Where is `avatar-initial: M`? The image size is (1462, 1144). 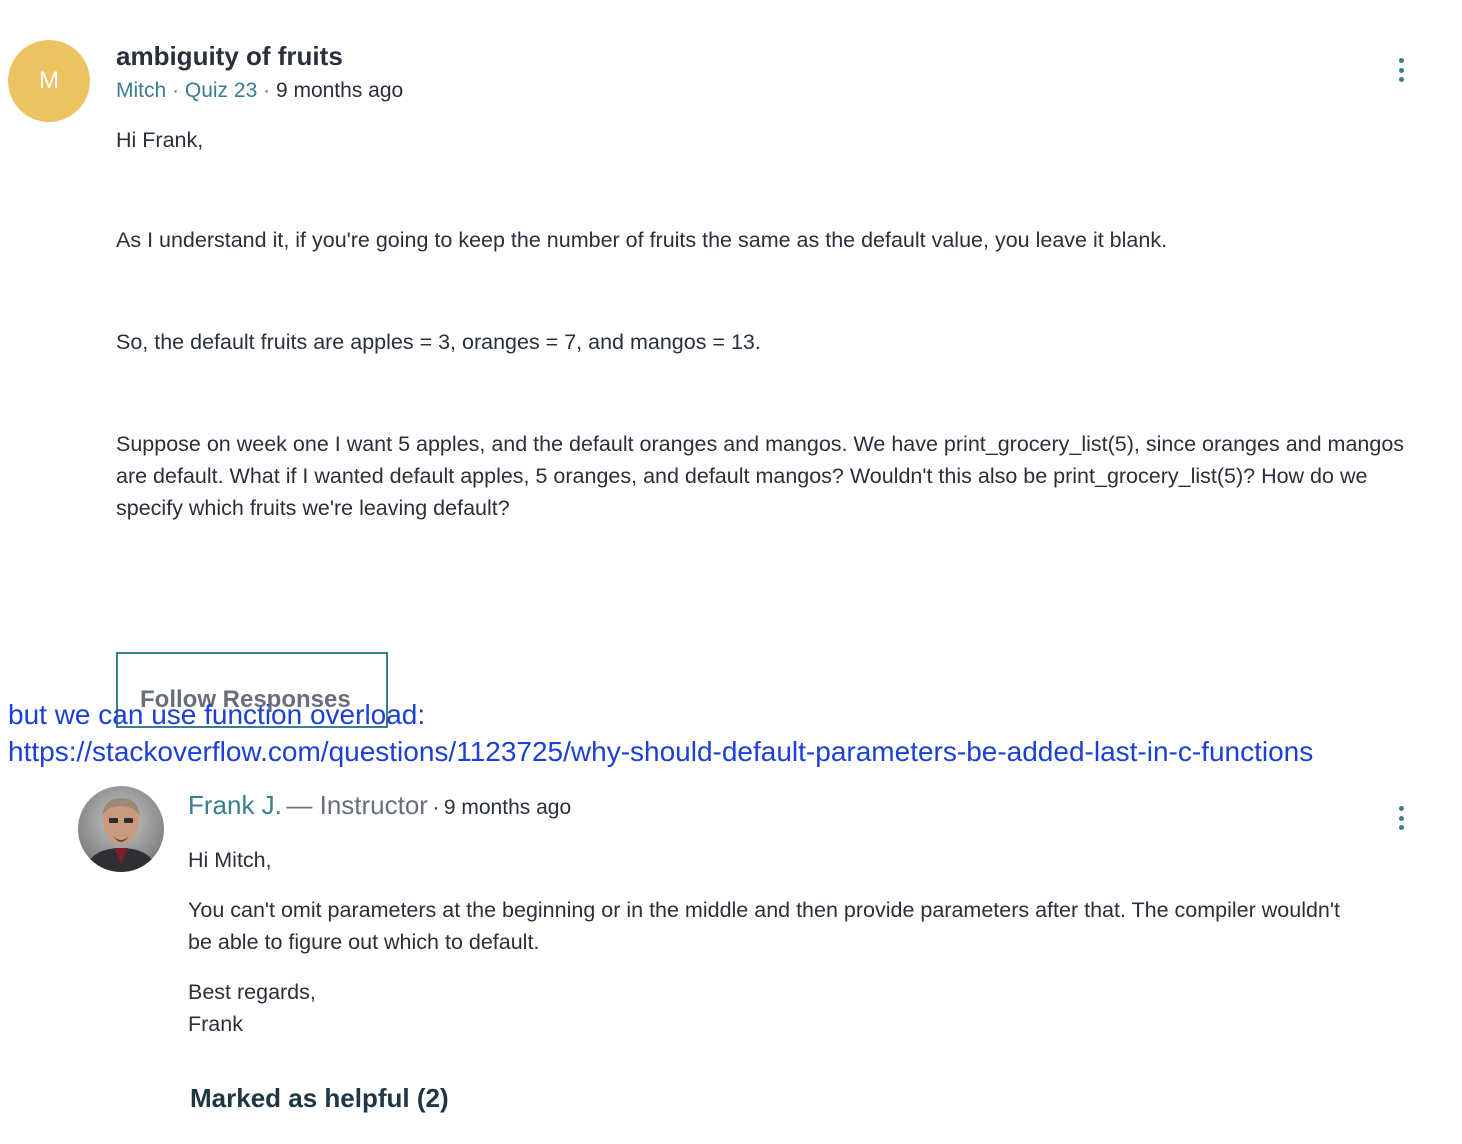 avatar-initial: M is located at coordinates (49, 80).